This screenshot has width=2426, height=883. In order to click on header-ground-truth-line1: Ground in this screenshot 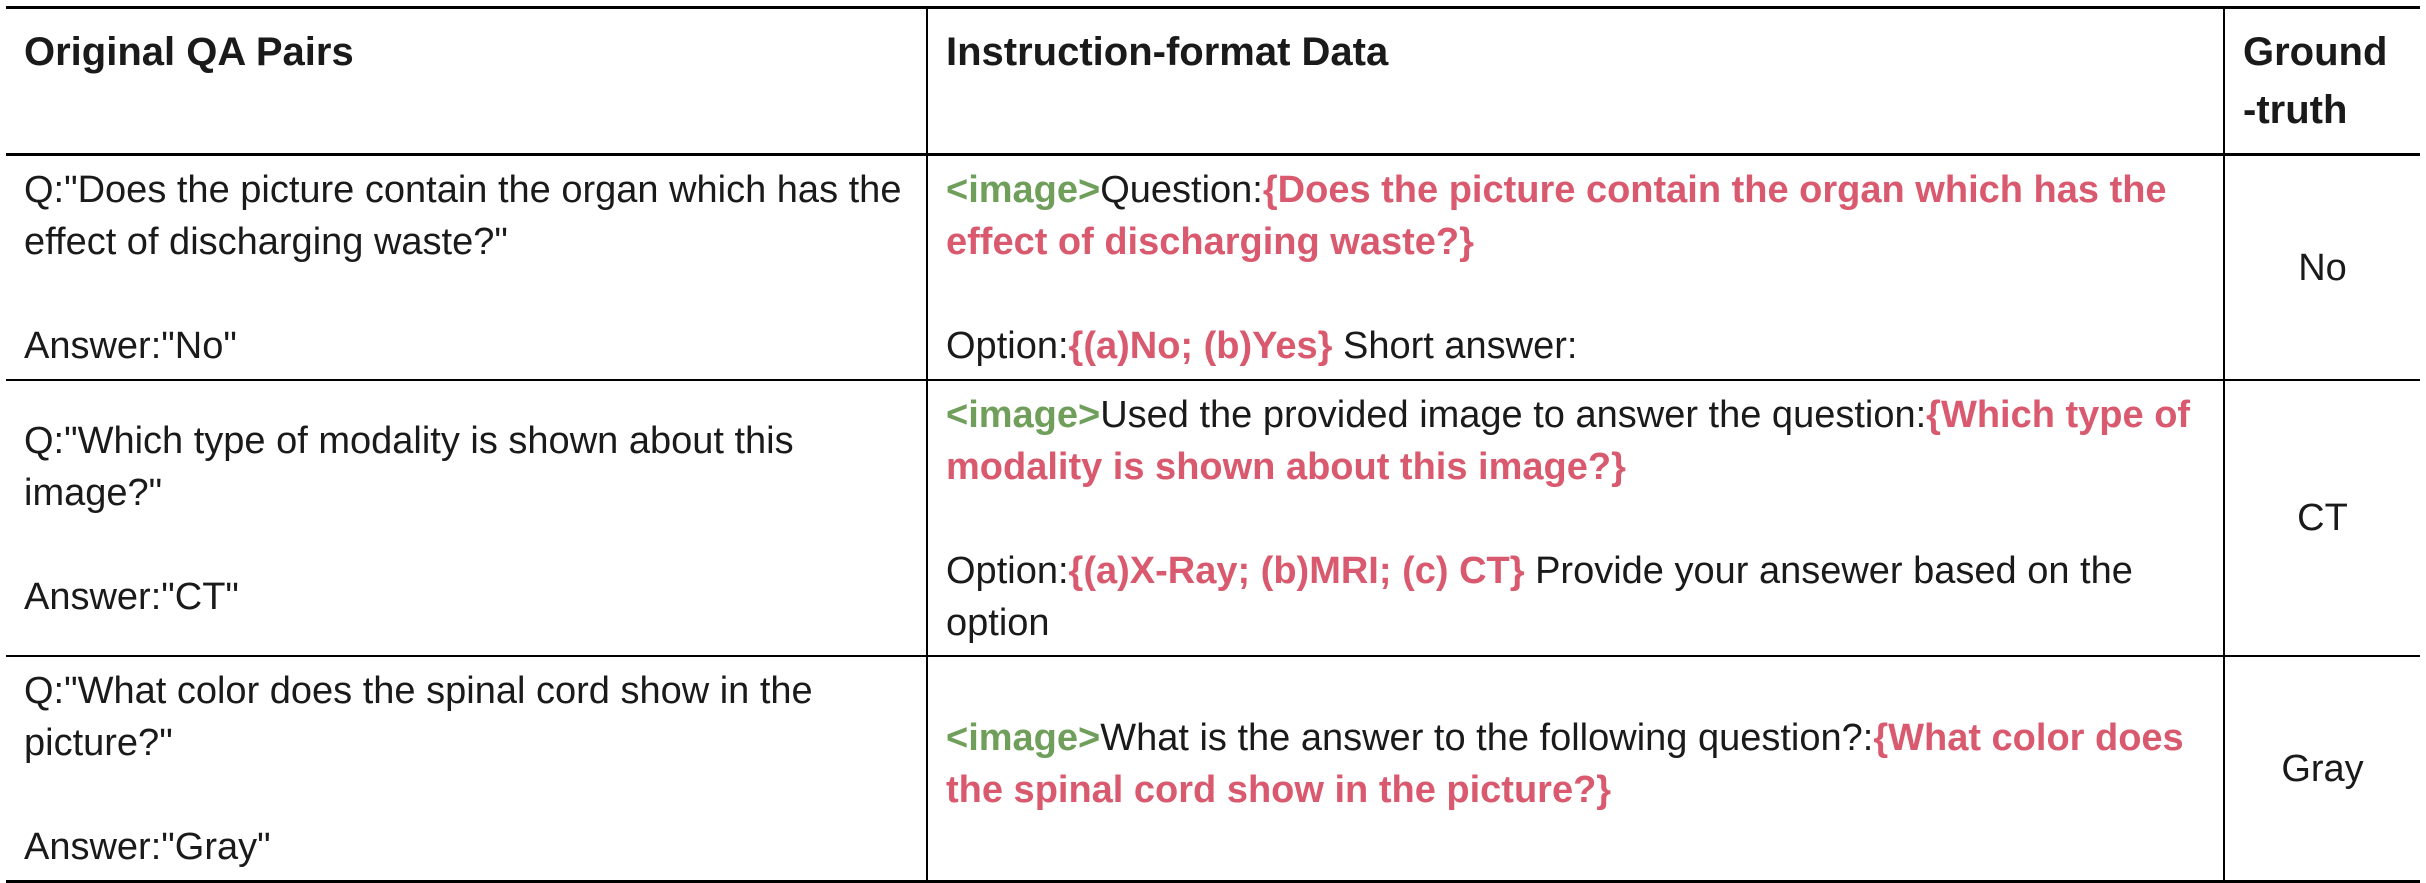, I will do `click(2315, 52)`.